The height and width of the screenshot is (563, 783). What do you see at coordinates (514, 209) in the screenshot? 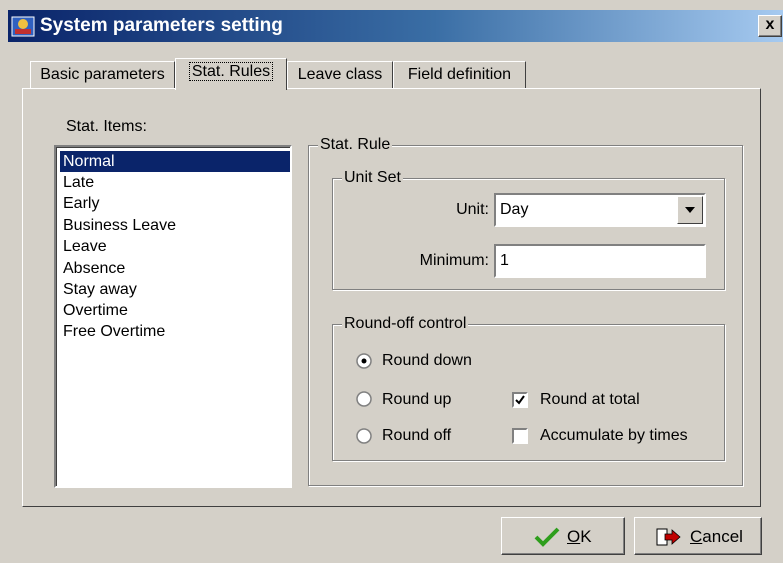
I see `unit-value: Day` at bounding box center [514, 209].